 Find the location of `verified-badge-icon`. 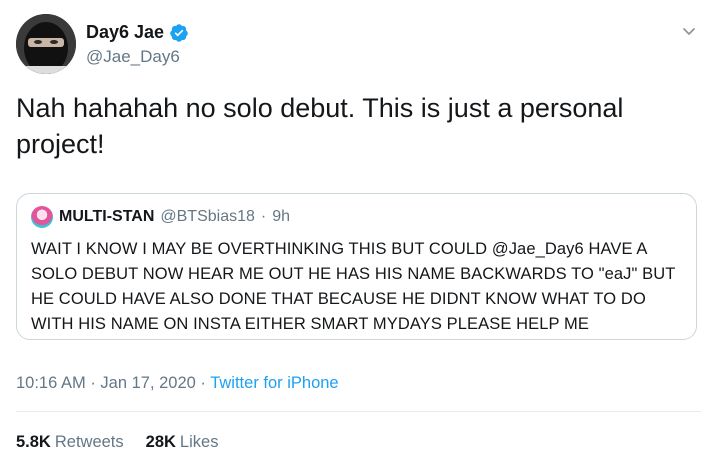

verified-badge-icon is located at coordinates (179, 33).